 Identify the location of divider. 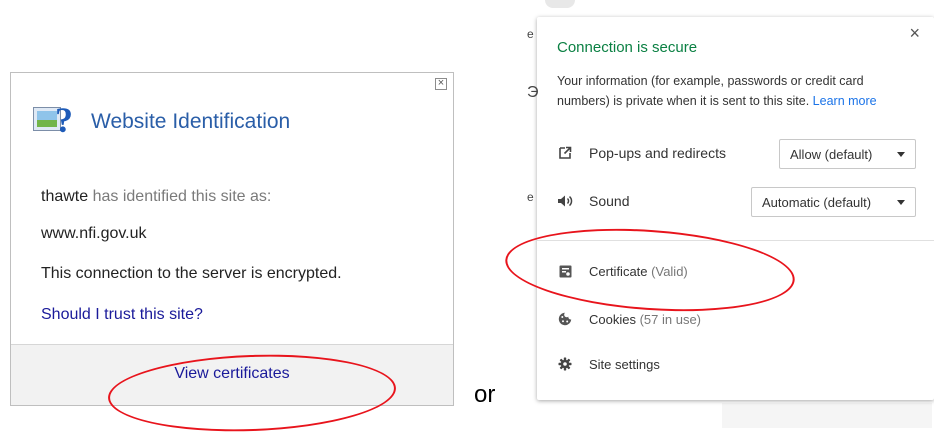
(735, 240).